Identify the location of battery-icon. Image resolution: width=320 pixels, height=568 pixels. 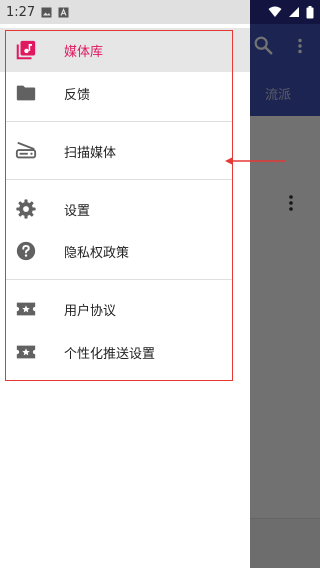
(310, 11).